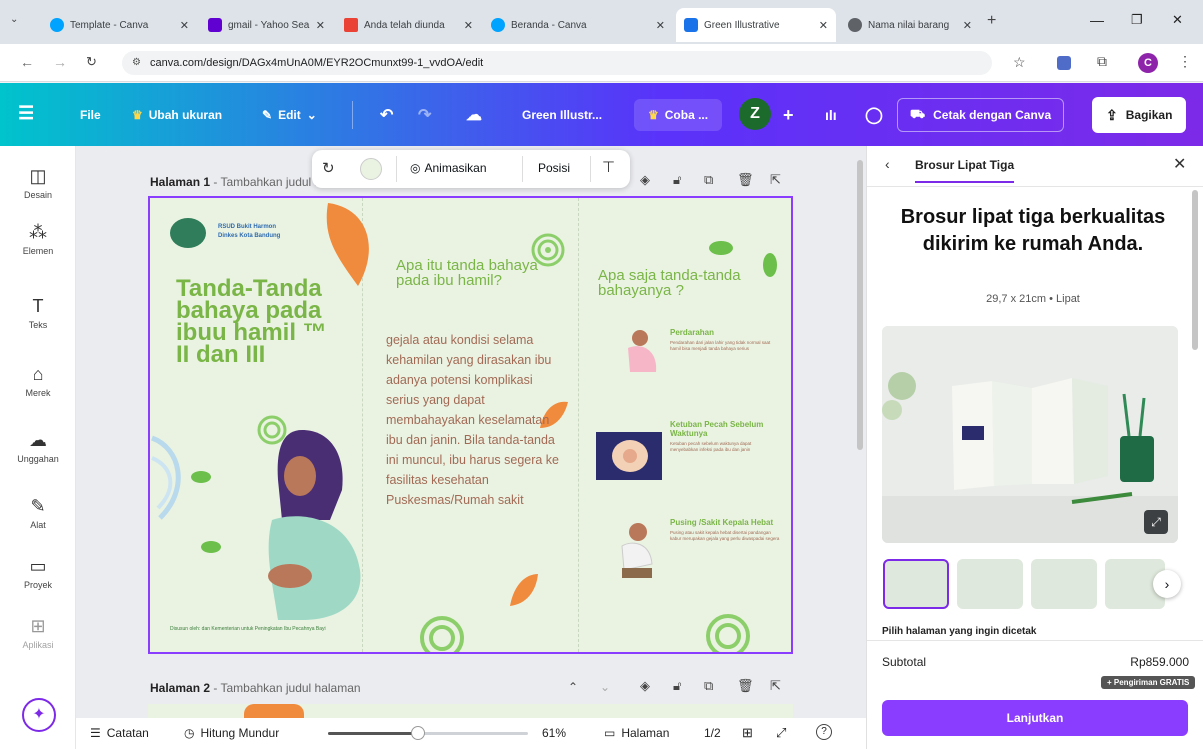  I want to click on magic-sparkle-icon: ✦, so click(39, 715).